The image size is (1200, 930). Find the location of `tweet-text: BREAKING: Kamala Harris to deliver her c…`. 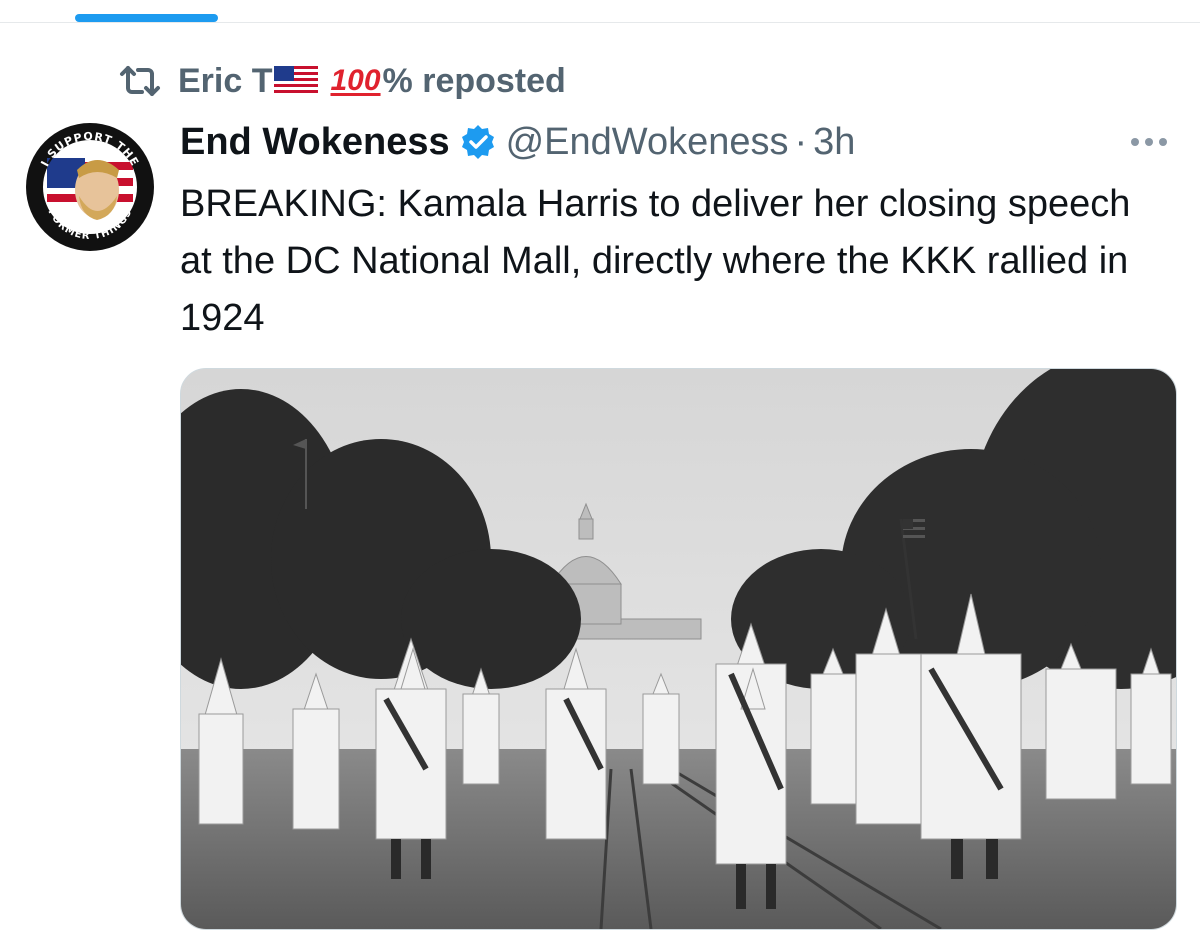

tweet-text: BREAKING: Kamala Harris to deliver her c… is located at coordinates (655, 261).